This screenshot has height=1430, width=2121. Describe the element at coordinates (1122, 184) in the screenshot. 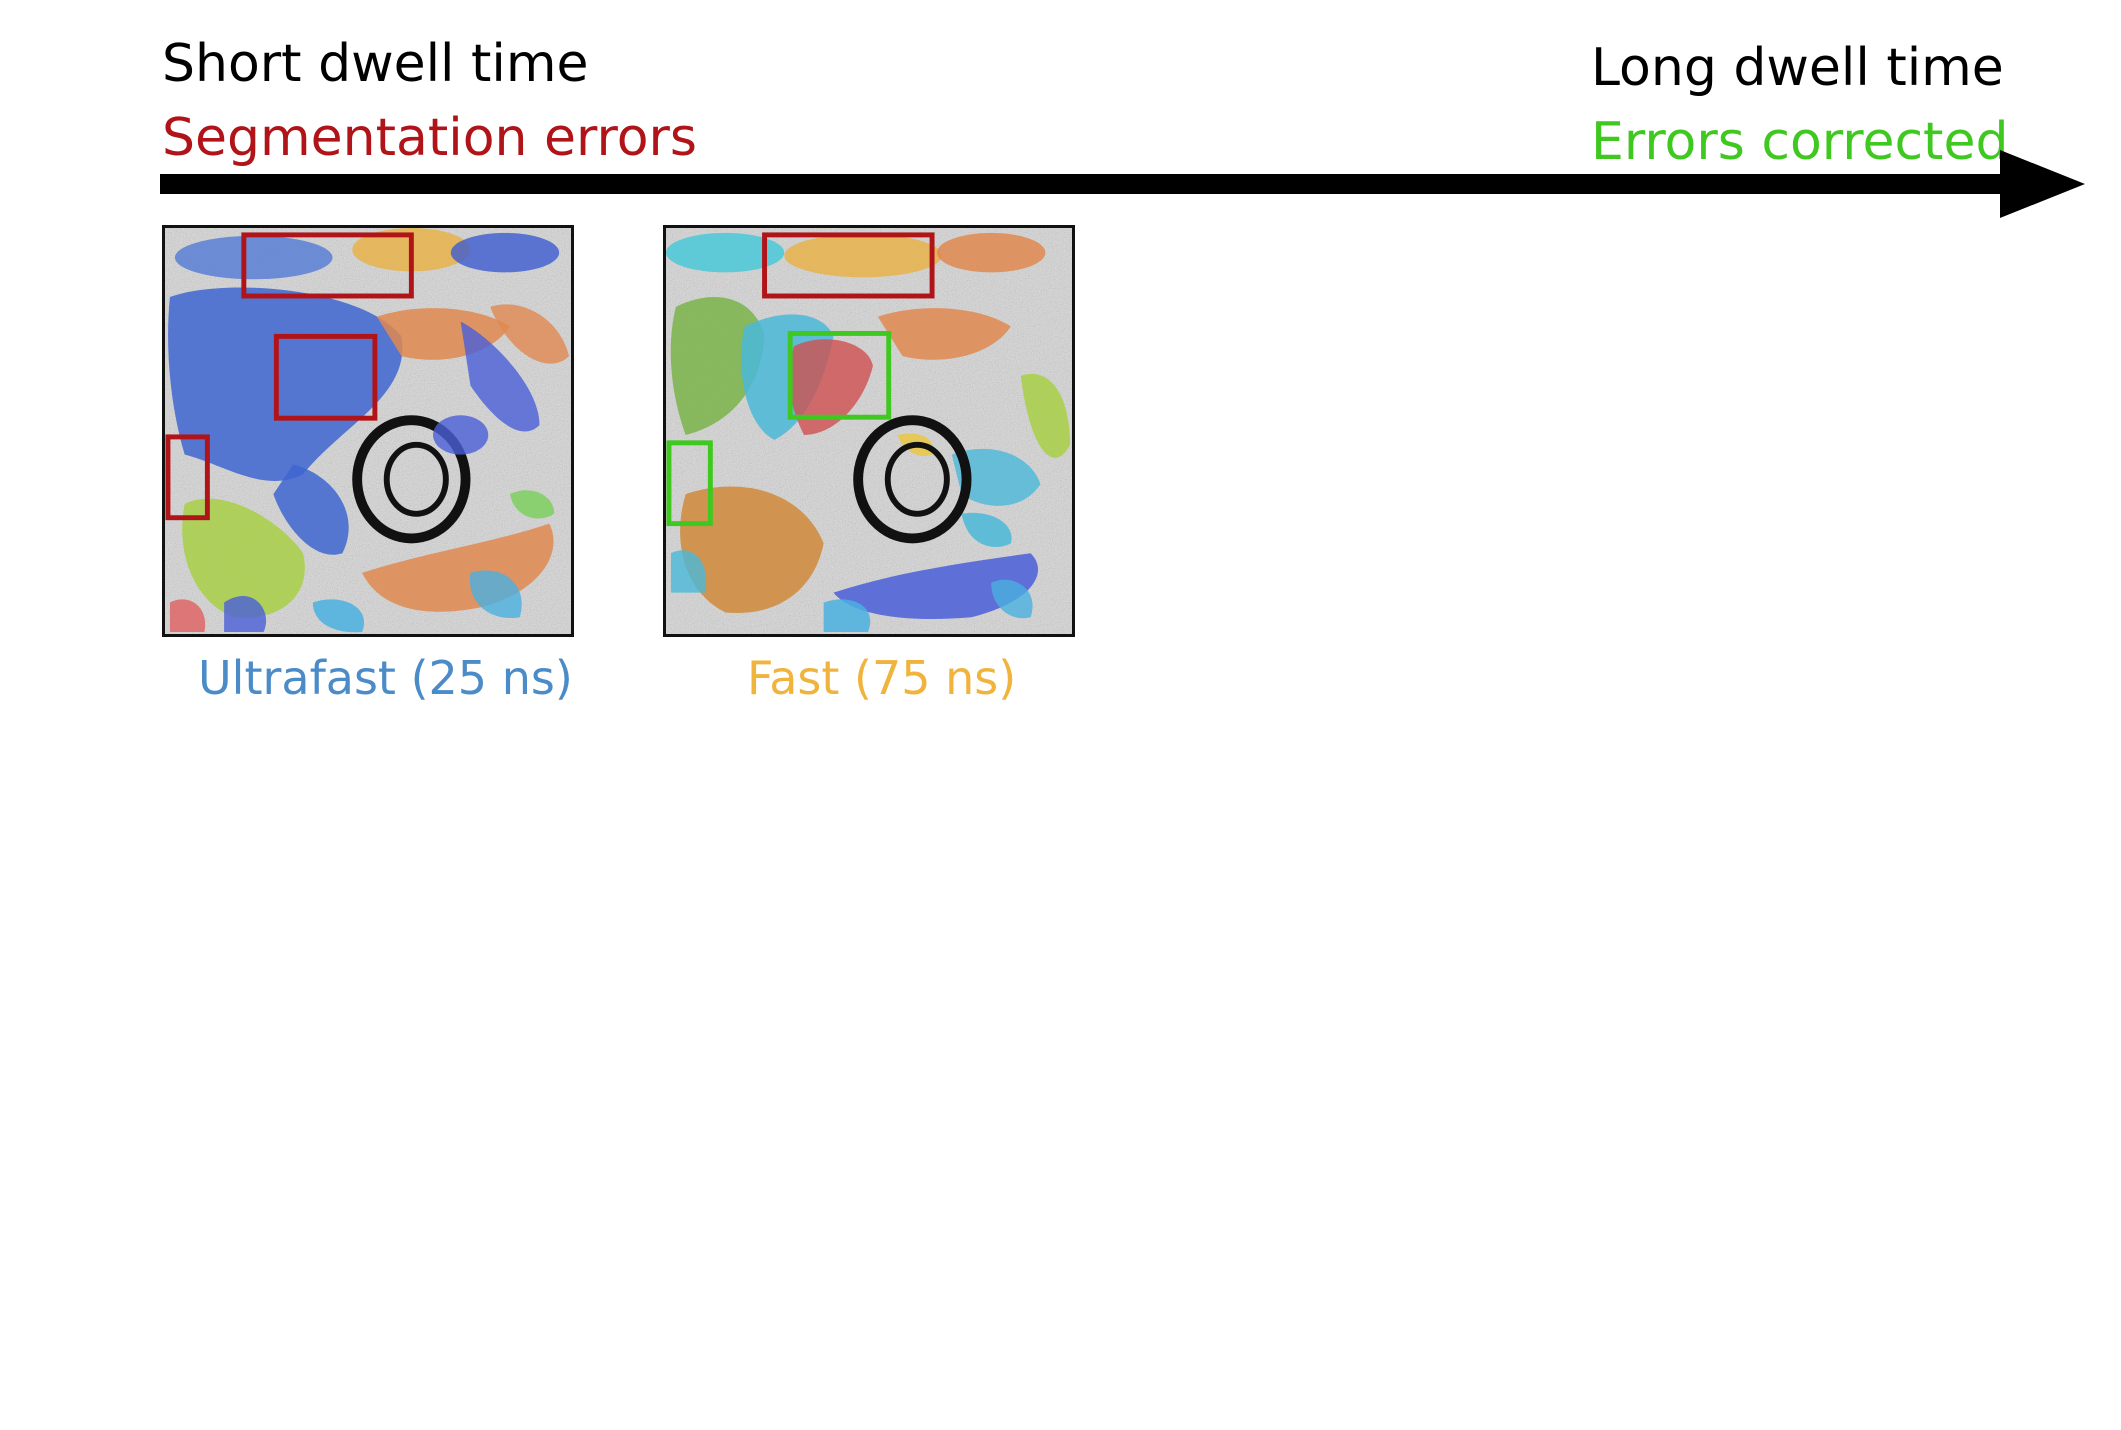

I see `dwell-time-arrow` at that location.